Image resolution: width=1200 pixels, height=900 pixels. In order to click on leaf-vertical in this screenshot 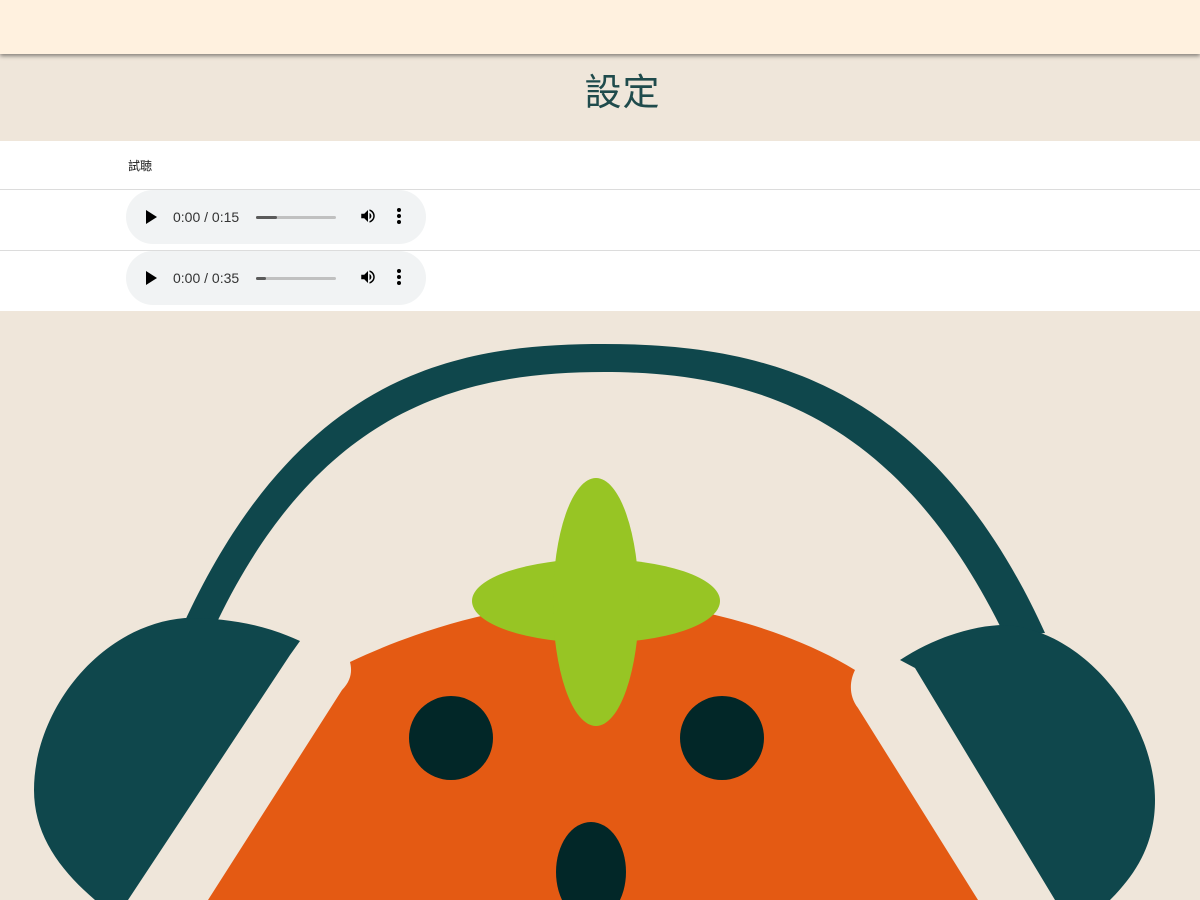, I will do `click(596, 602)`.